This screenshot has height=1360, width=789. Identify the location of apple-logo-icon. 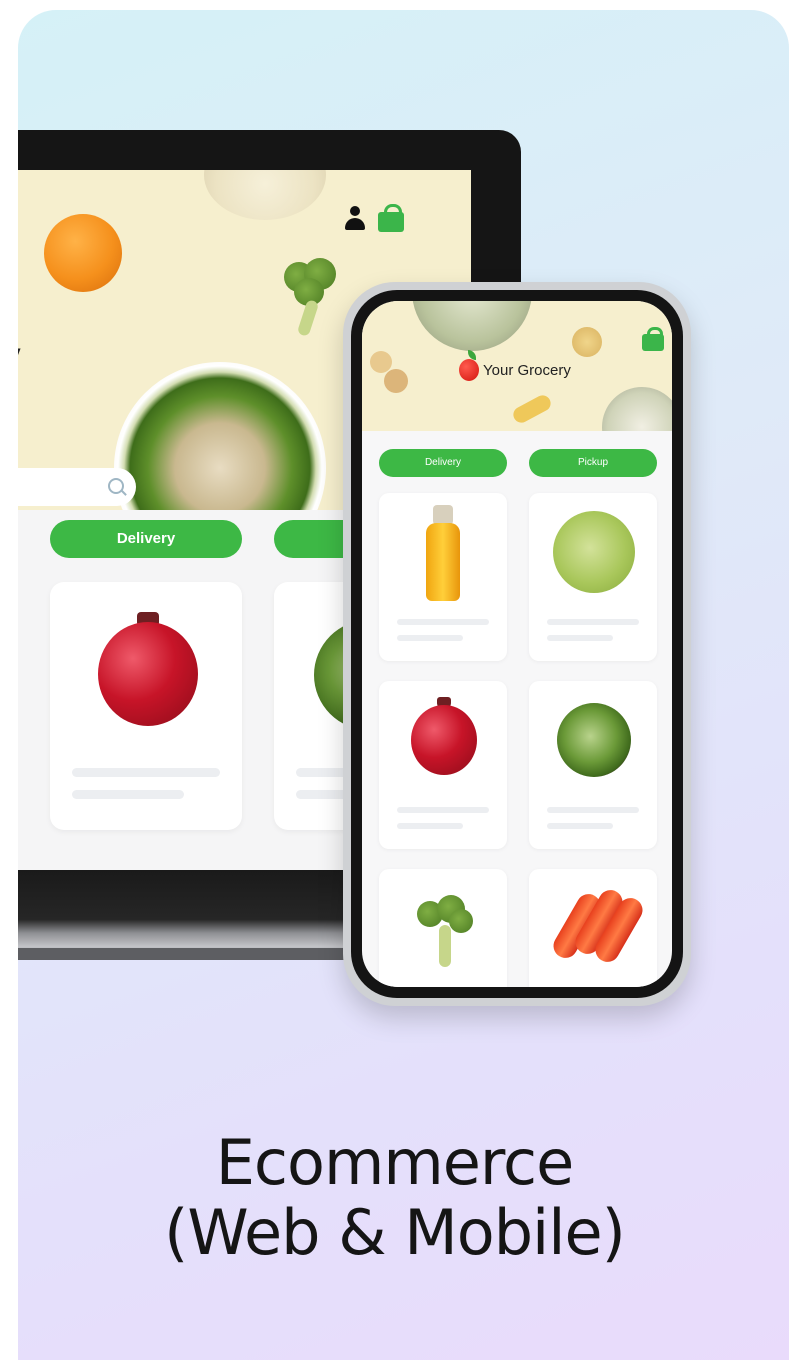
(469, 370).